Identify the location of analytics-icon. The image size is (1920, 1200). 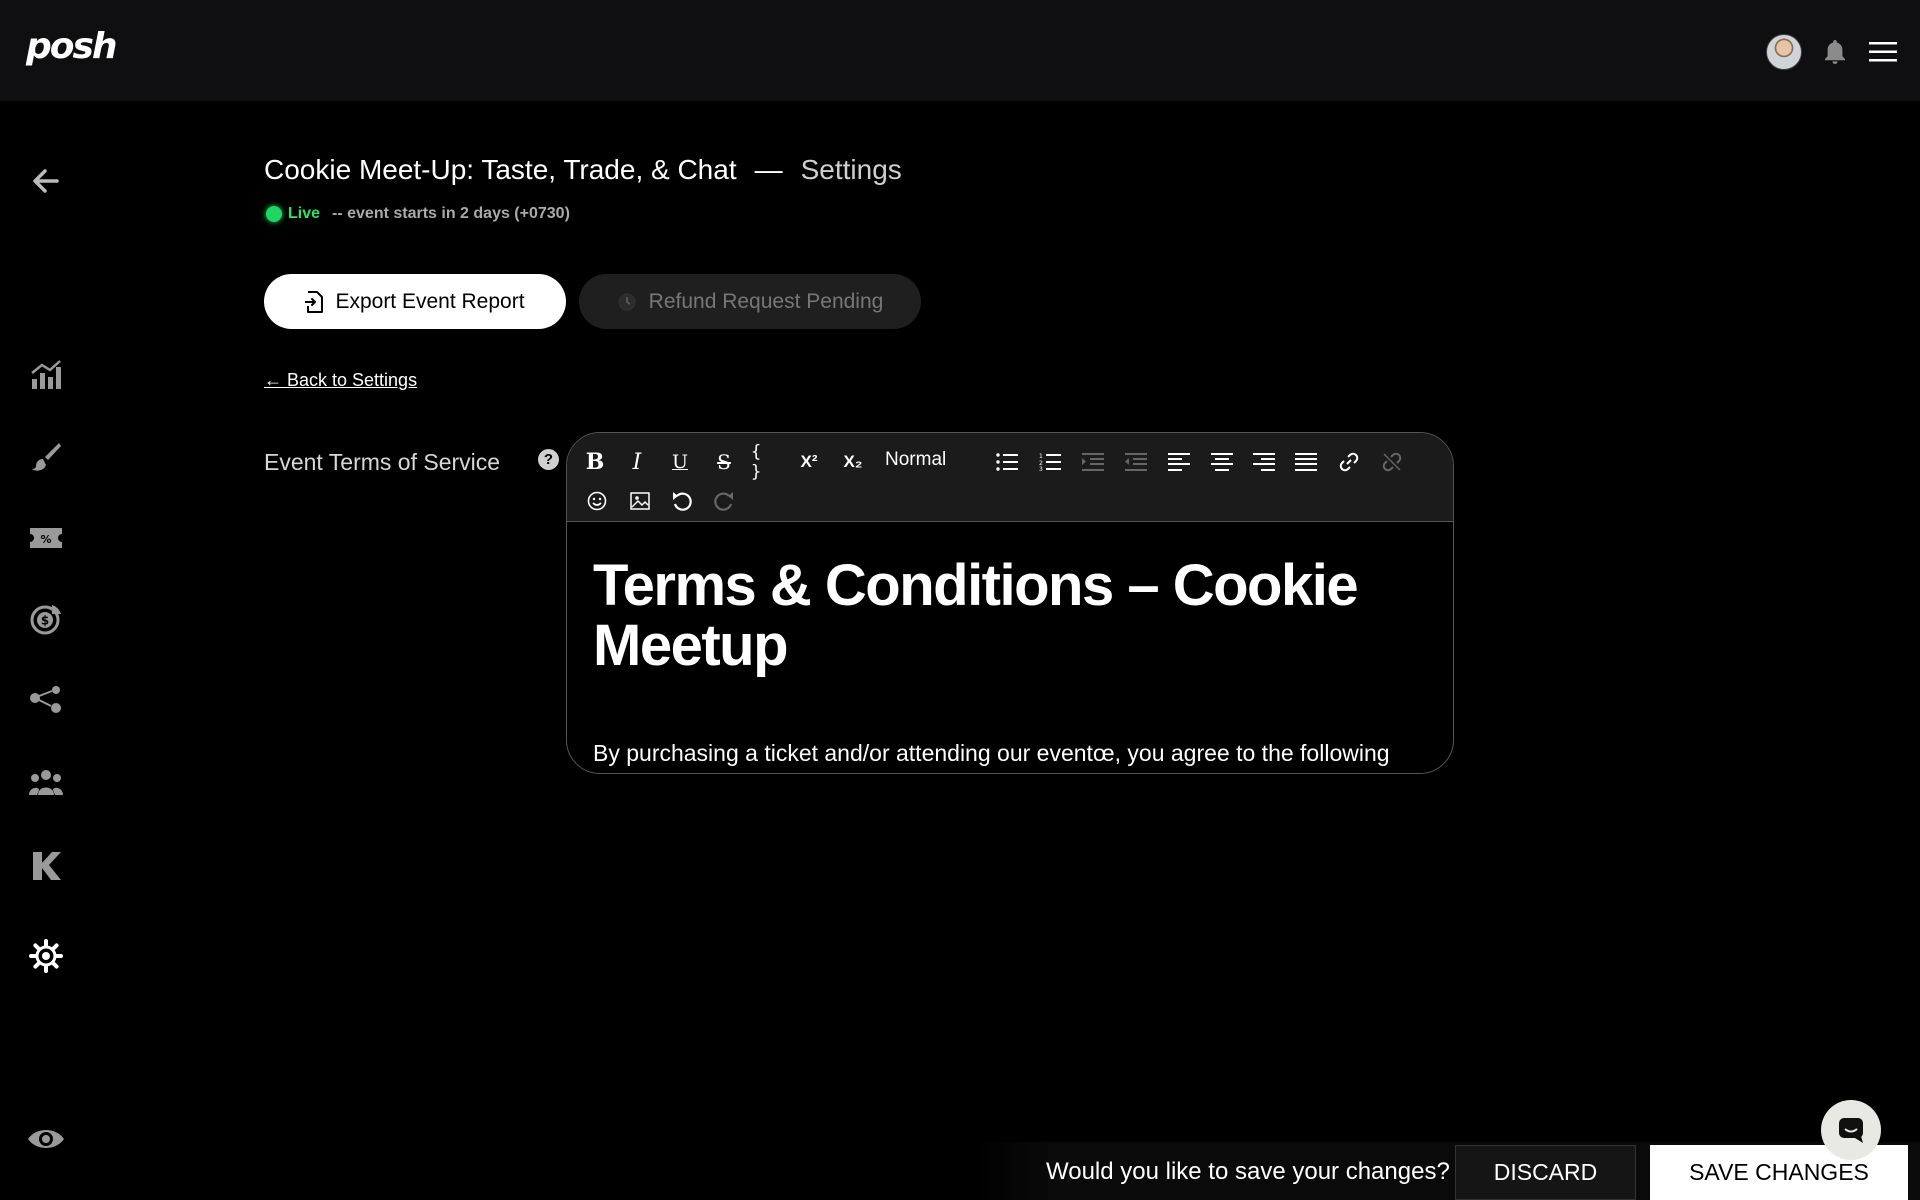
(46, 375).